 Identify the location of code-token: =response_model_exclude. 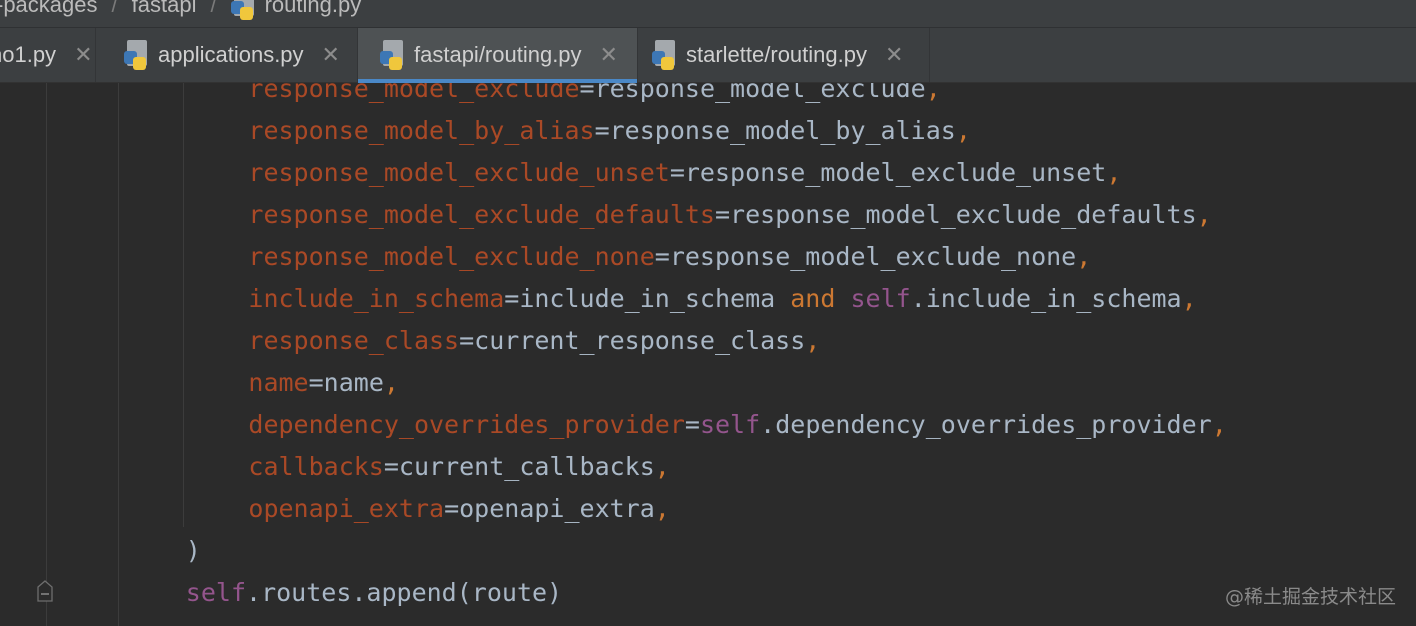
(752, 93).